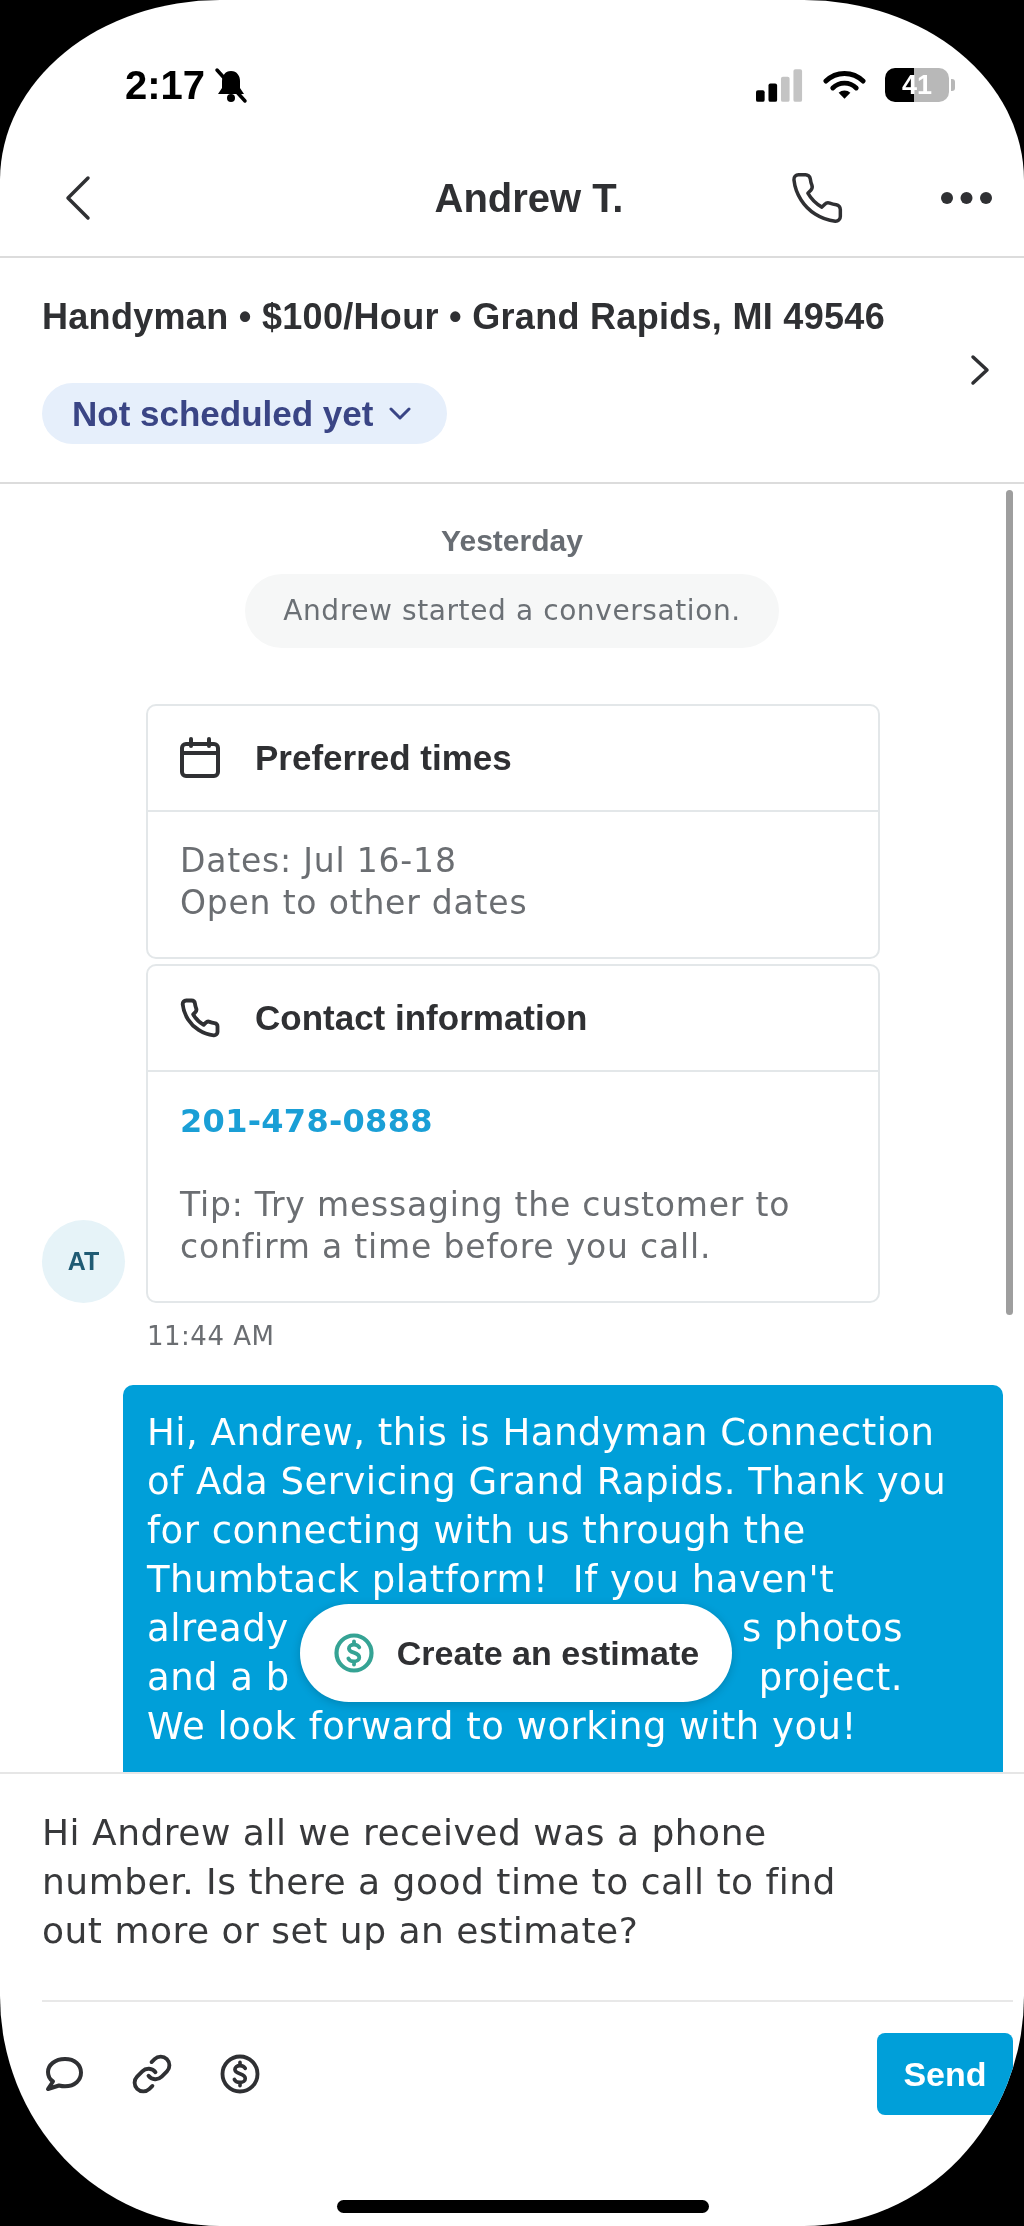 The width and height of the screenshot is (1024, 2226). Describe the element at coordinates (152, 2074) in the screenshot. I see `link-icon` at that location.